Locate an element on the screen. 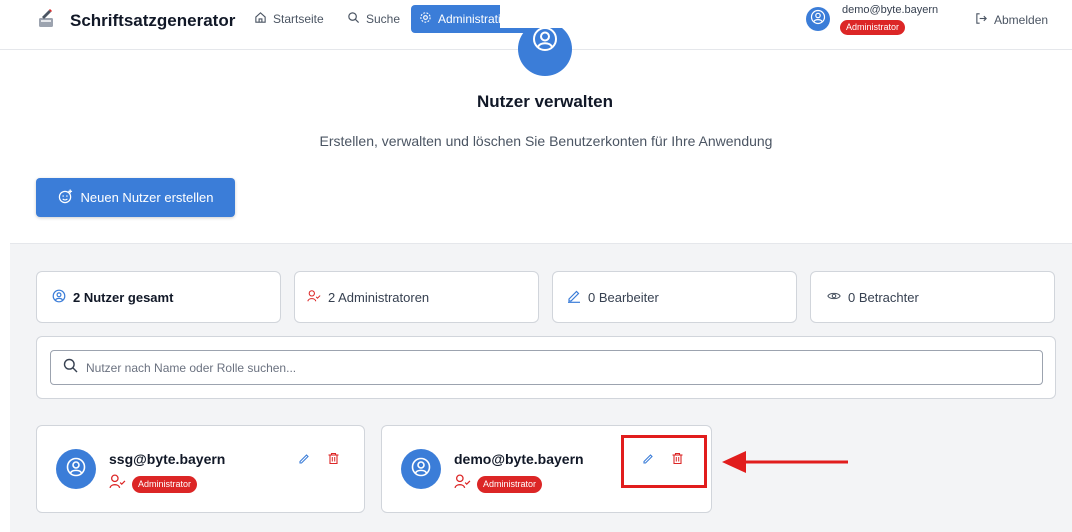 The width and height of the screenshot is (1072, 532). nav-label: Startseite is located at coordinates (298, 19).